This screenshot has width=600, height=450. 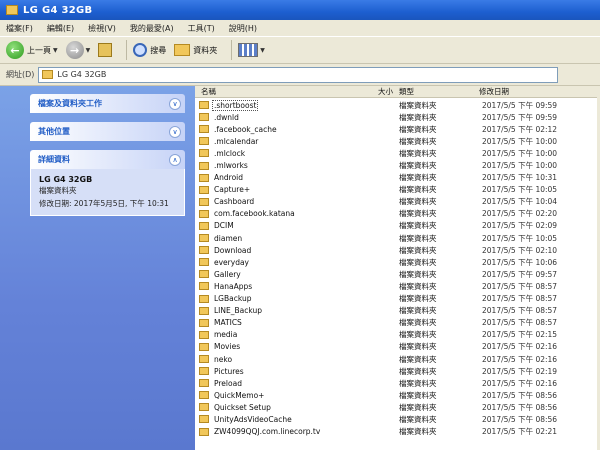 I want to click on file-name-cell: UnityAdsVideoCache, so click(x=294, y=419).